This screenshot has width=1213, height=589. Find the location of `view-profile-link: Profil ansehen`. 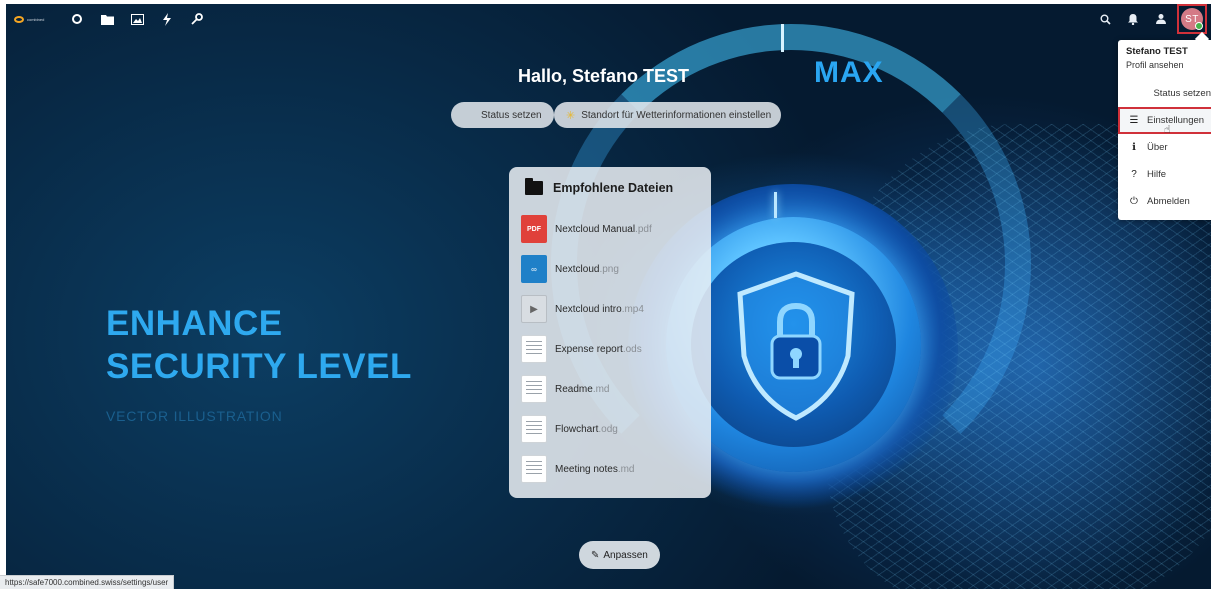

view-profile-link: Profil ansehen is located at coordinates (1168, 65).